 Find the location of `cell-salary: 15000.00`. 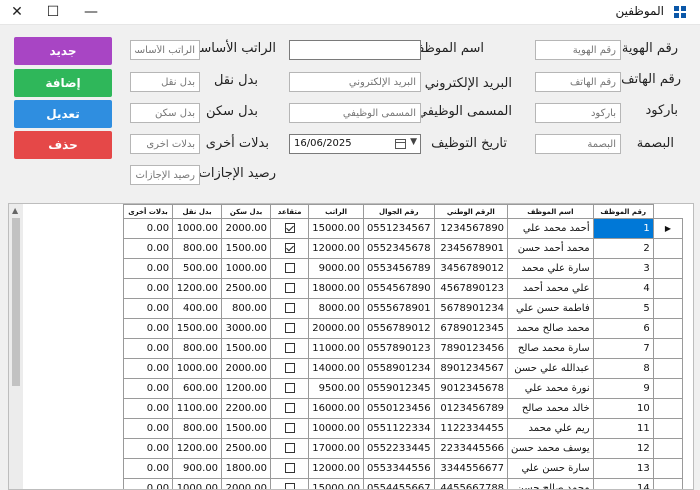

cell-salary: 15000.00 is located at coordinates (336, 229).